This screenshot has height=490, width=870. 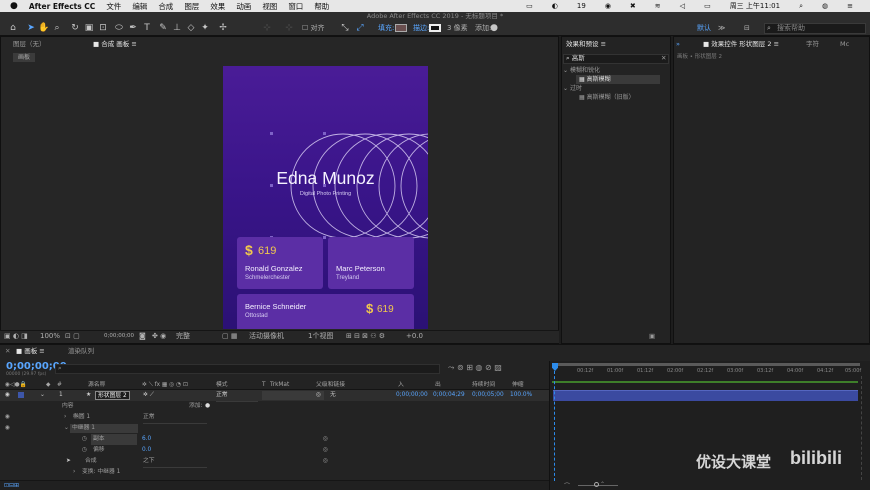 What do you see at coordinates (365, 336) in the screenshot?
I see `viewer-tools-icon: ⊞ ⊟ ⊠ ⚇ ⚙` at bounding box center [365, 336].